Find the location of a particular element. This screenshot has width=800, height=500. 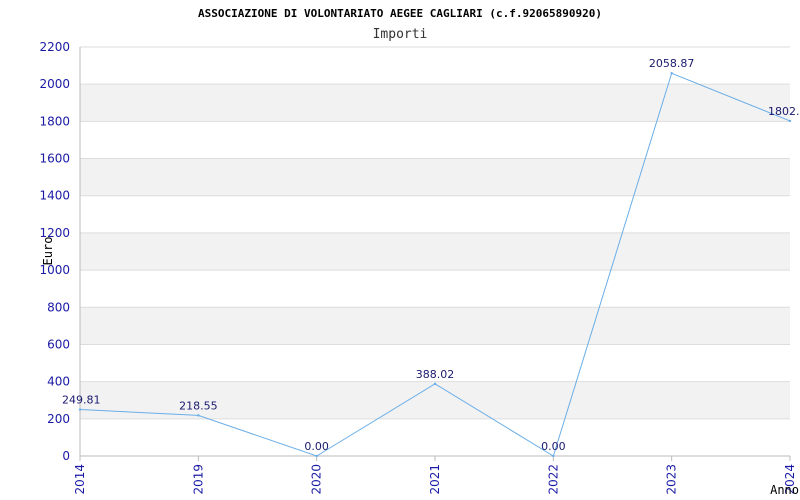

x-tick-label: 2021 is located at coordinates (435, 479).